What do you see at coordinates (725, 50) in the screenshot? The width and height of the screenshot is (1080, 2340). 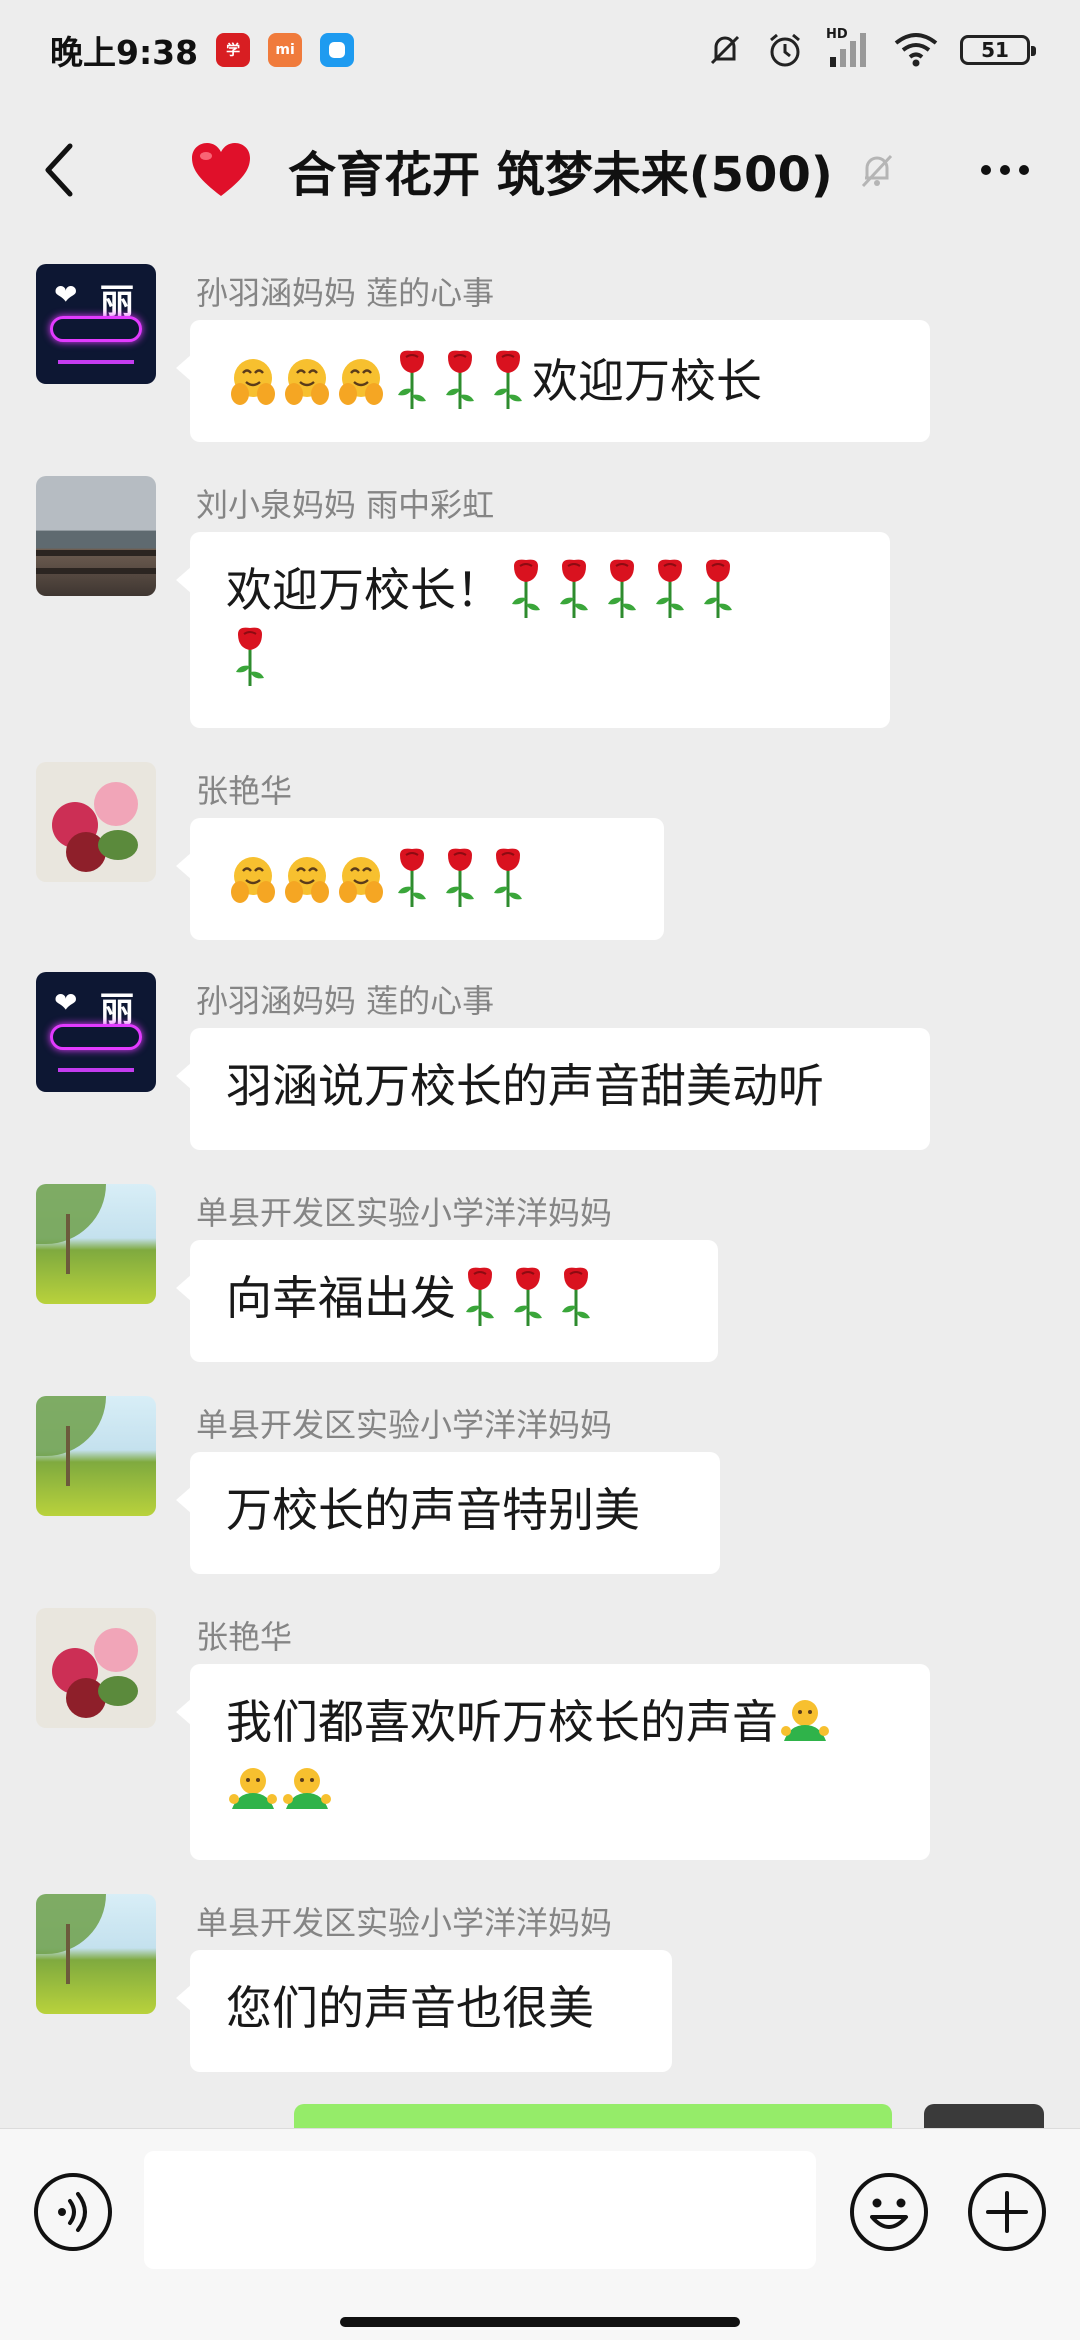 I see `mute-vibrate-icon` at bounding box center [725, 50].